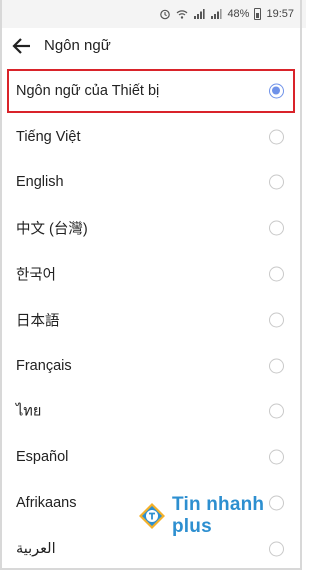 This screenshot has width=320, height=572. I want to click on language-option-korean: 한국어, so click(153, 274).